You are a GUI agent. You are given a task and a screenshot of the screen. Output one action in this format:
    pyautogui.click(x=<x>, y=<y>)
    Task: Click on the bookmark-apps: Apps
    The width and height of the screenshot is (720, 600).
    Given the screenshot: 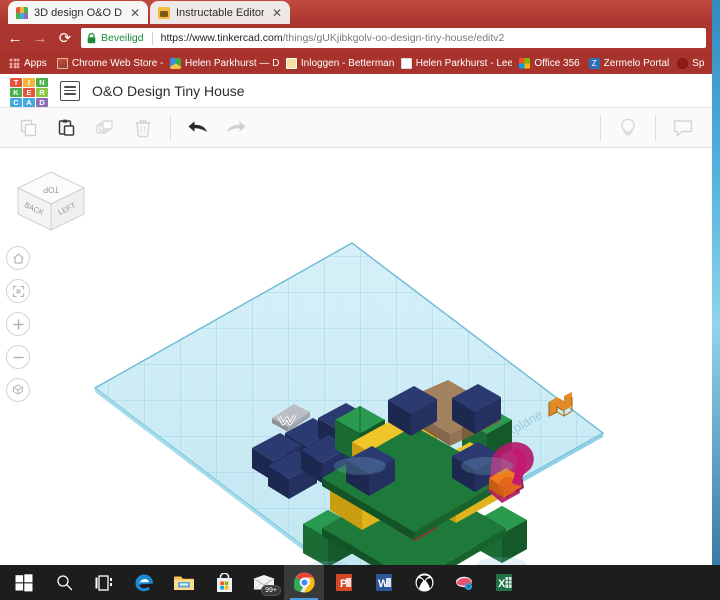 What is the action you would take?
    pyautogui.click(x=27, y=63)
    